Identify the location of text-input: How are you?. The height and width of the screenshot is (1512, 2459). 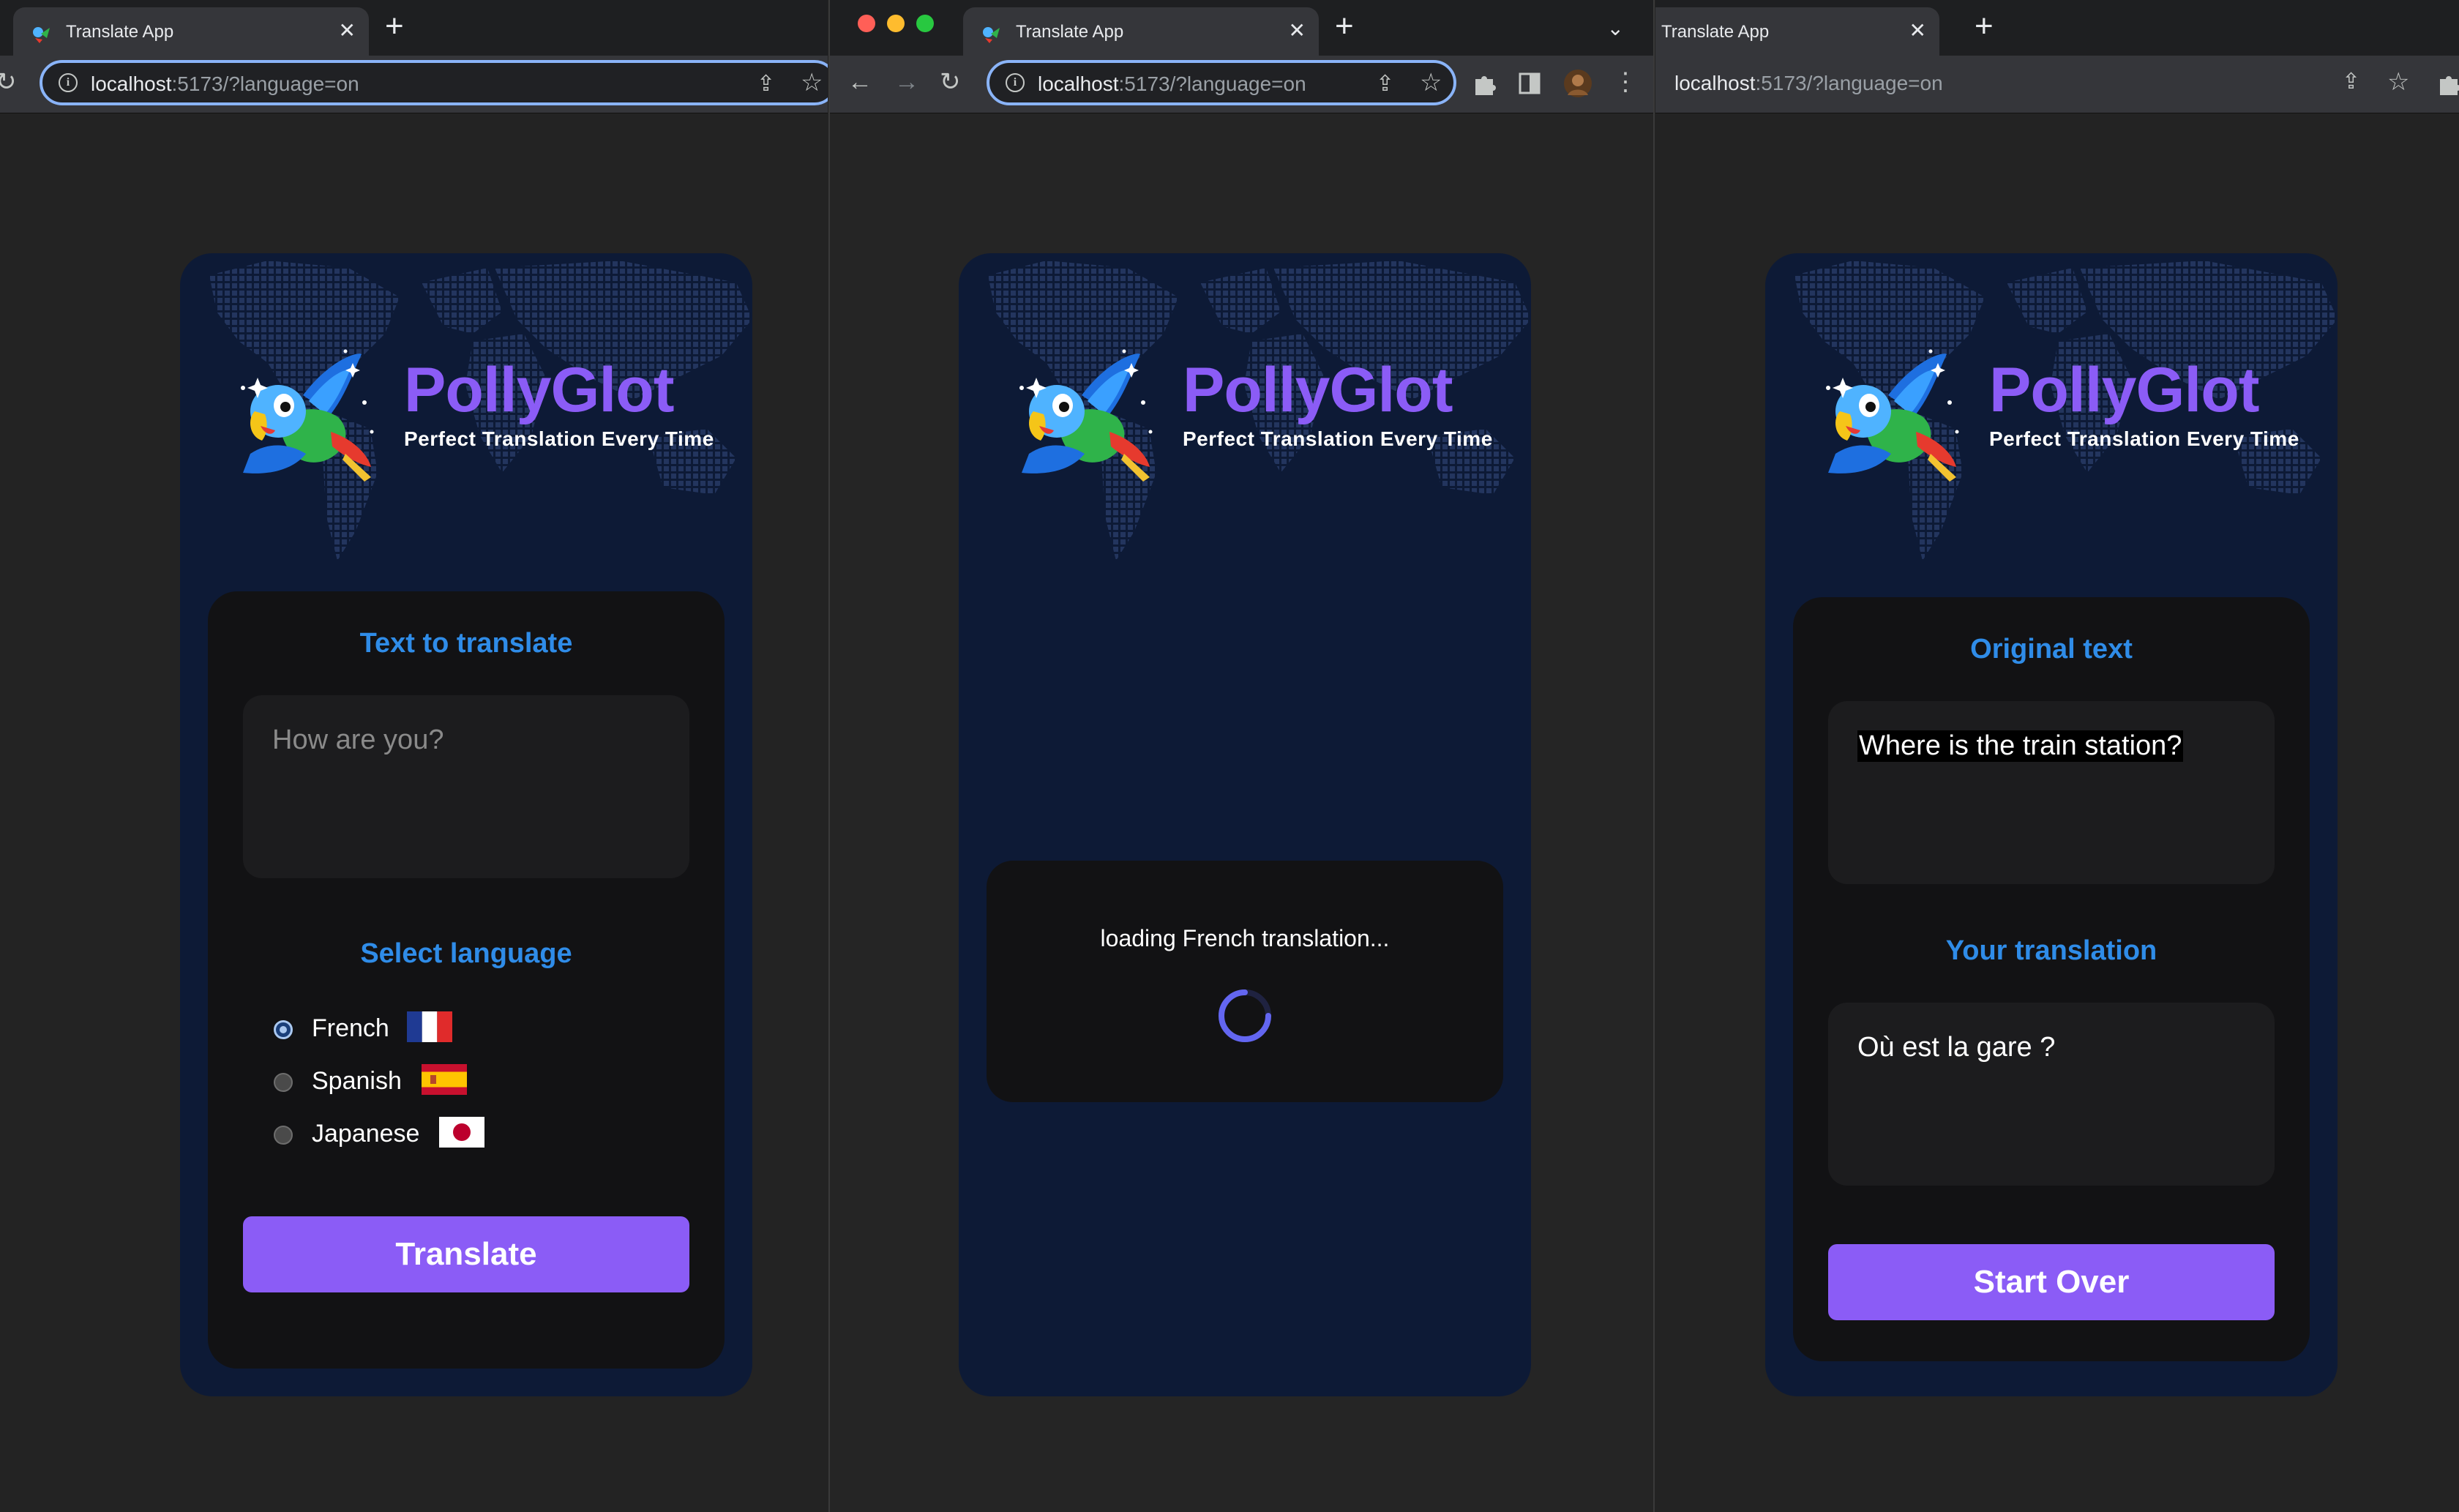
(466, 787).